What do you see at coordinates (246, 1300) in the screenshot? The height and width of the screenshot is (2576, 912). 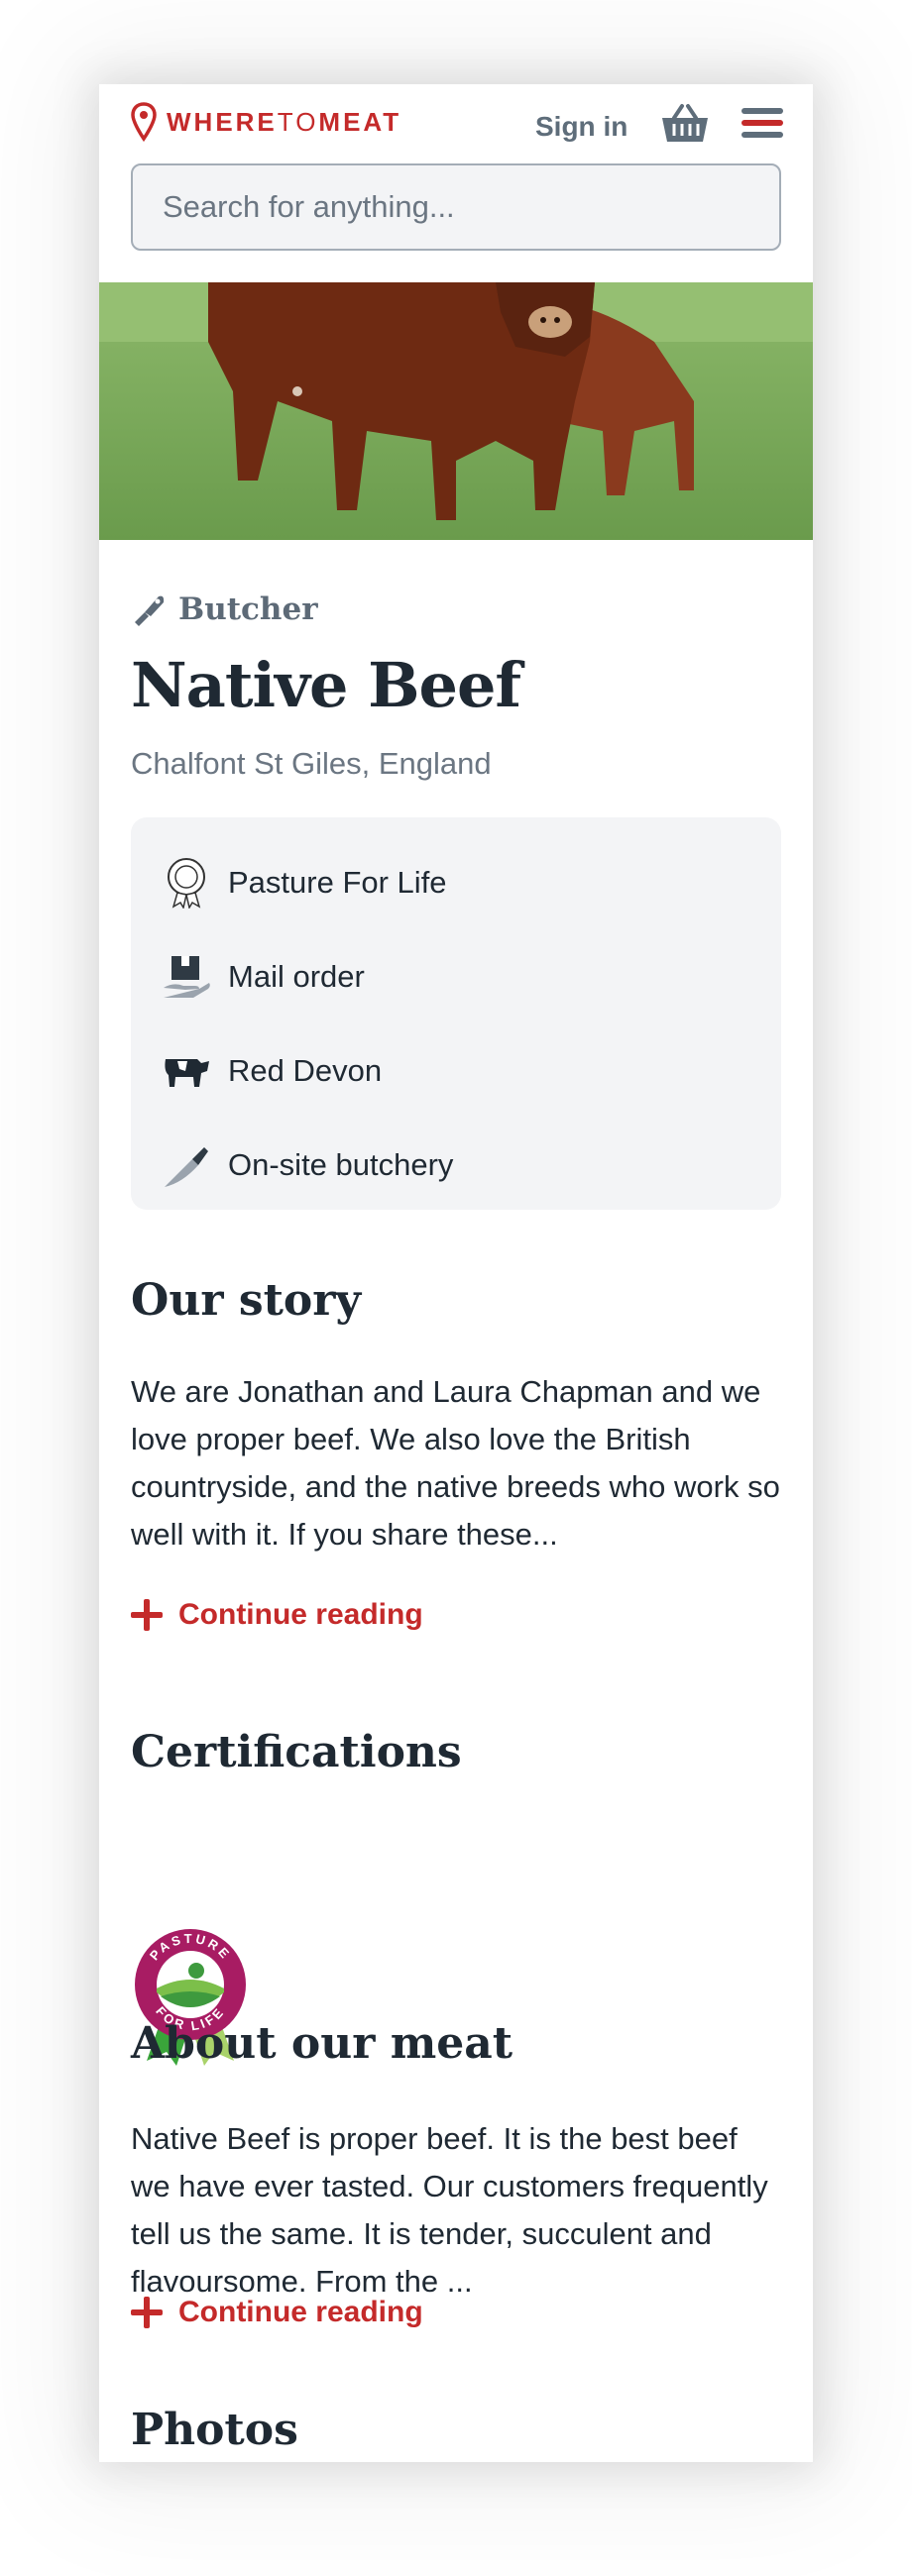 I see `story-heading: Our story` at bounding box center [246, 1300].